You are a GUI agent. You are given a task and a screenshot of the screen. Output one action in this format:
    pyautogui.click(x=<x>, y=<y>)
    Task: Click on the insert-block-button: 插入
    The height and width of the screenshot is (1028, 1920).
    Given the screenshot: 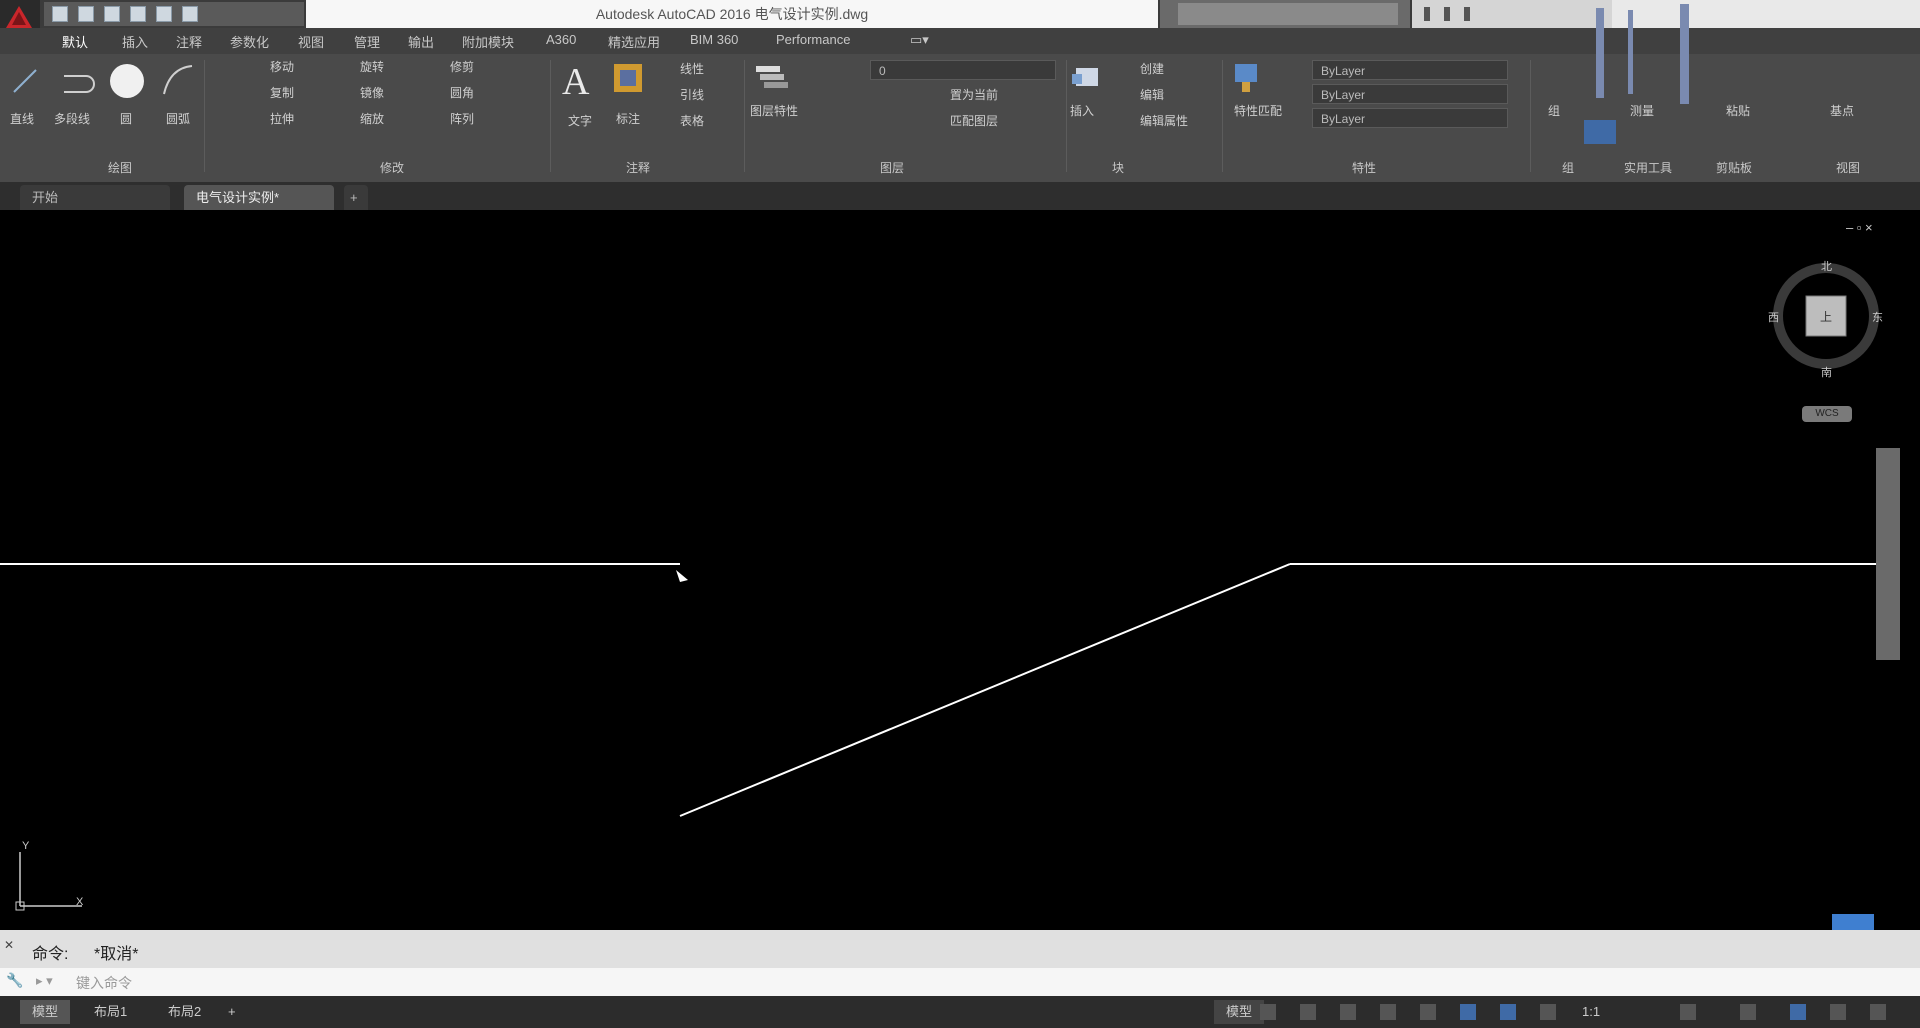 What is the action you would take?
    pyautogui.click(x=1082, y=110)
    